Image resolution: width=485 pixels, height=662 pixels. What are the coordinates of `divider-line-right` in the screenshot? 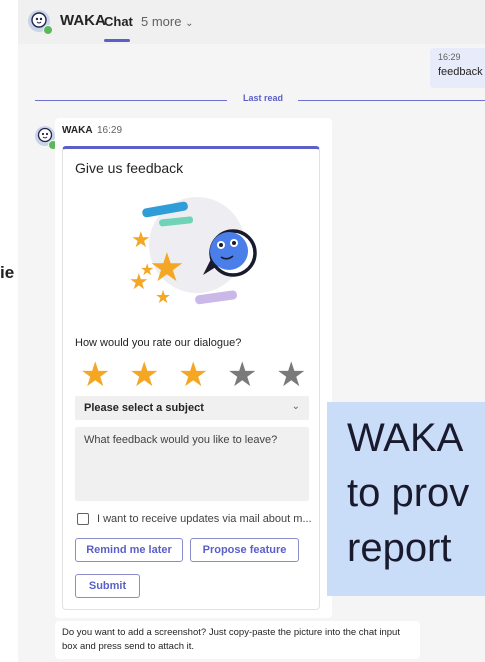 It's located at (391, 100).